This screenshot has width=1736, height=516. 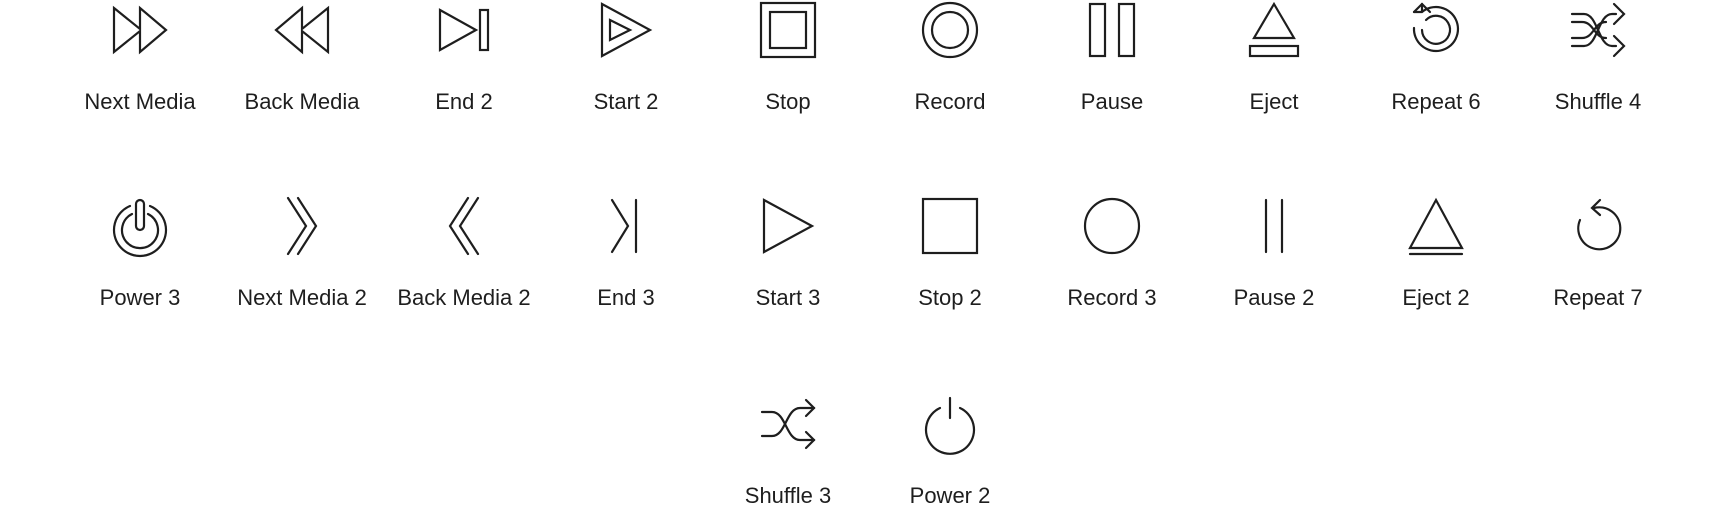 I want to click on end-thin-icon, so click(x=626, y=226).